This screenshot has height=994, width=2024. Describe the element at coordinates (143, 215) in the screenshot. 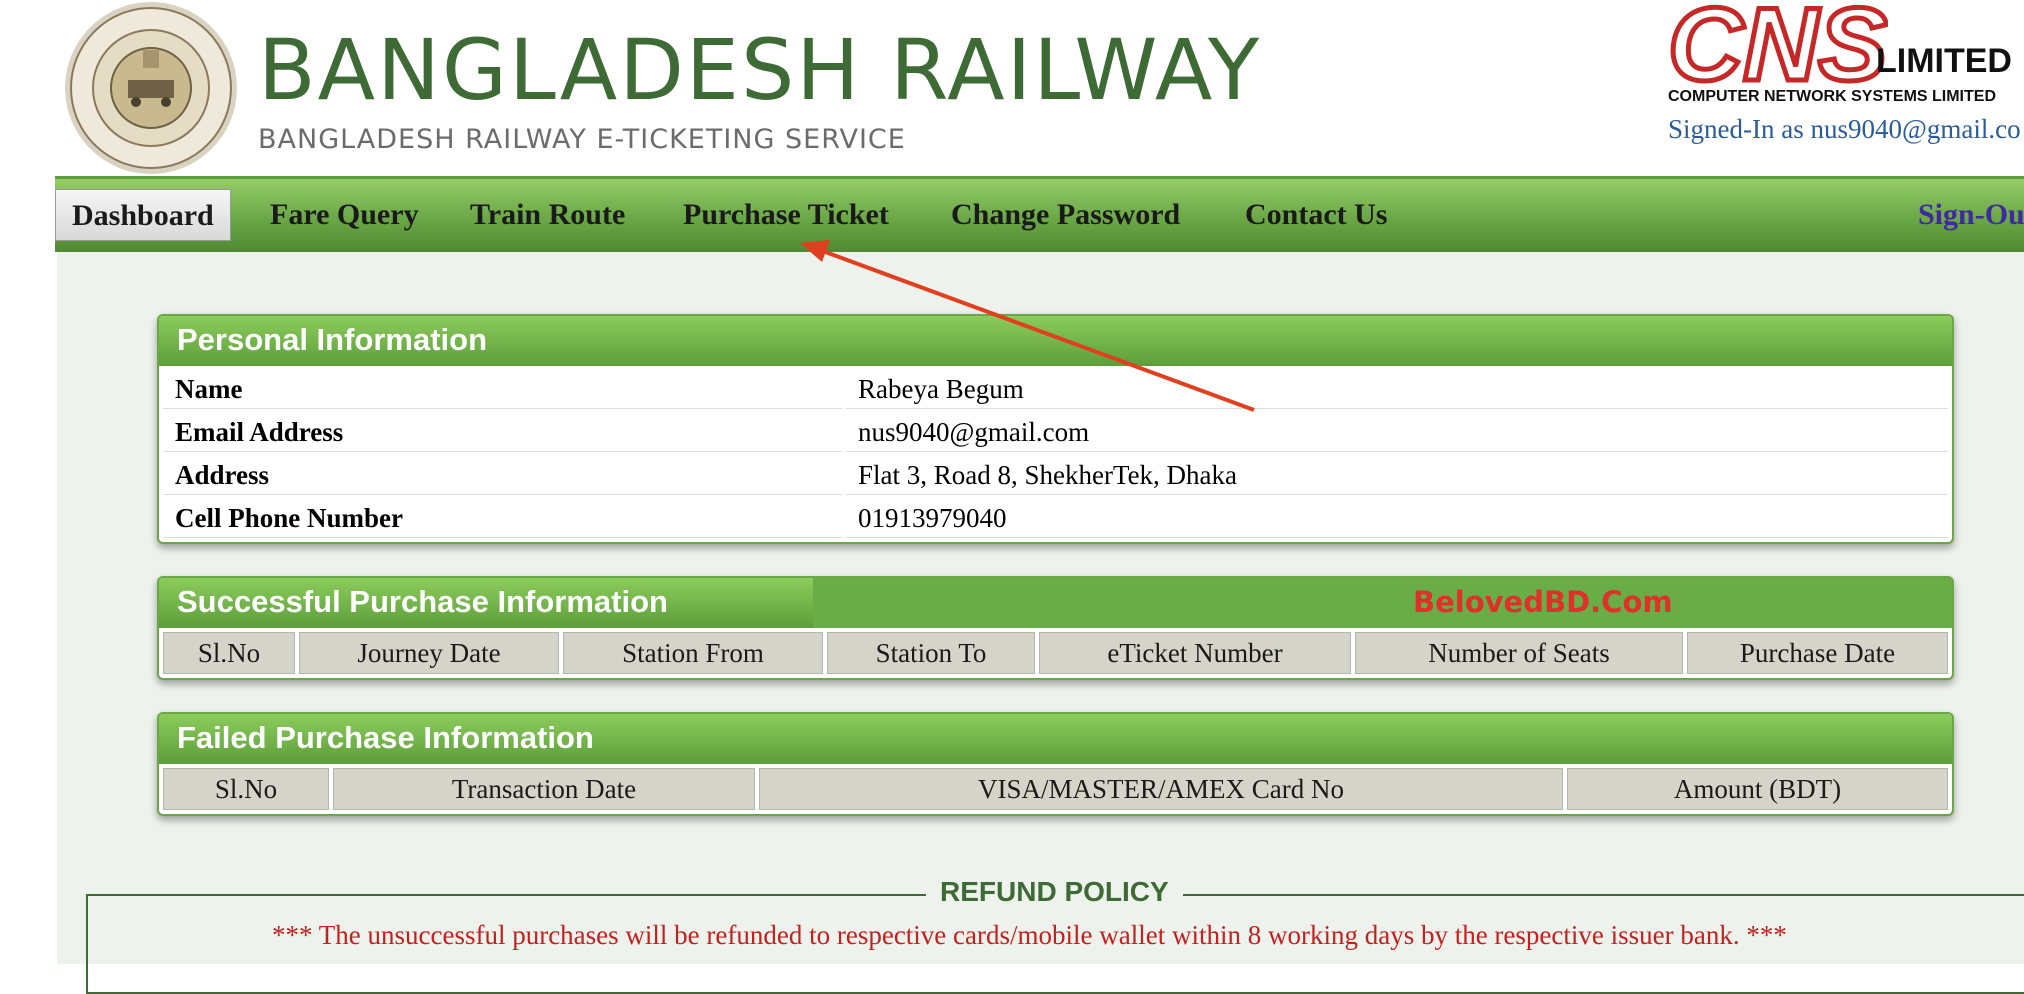

I see `nav-dashboard: Dashboard` at that location.